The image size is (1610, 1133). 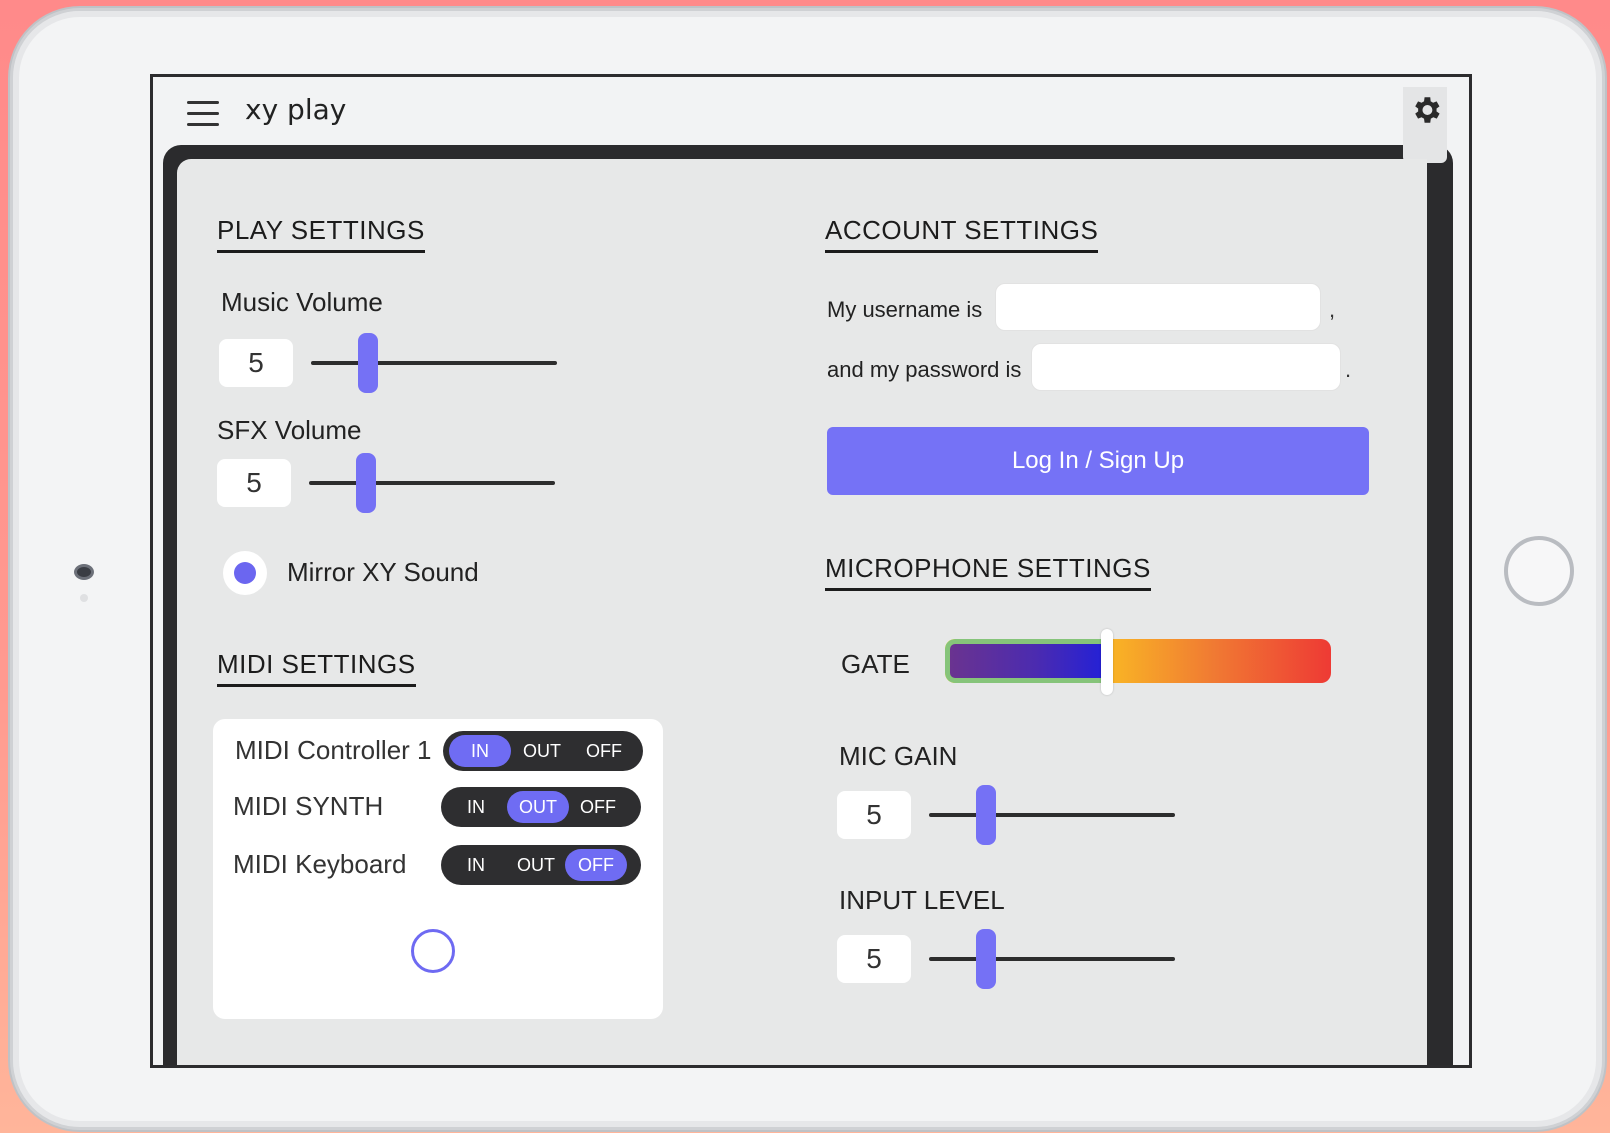 I want to click on password-period: ., so click(x=1348, y=369).